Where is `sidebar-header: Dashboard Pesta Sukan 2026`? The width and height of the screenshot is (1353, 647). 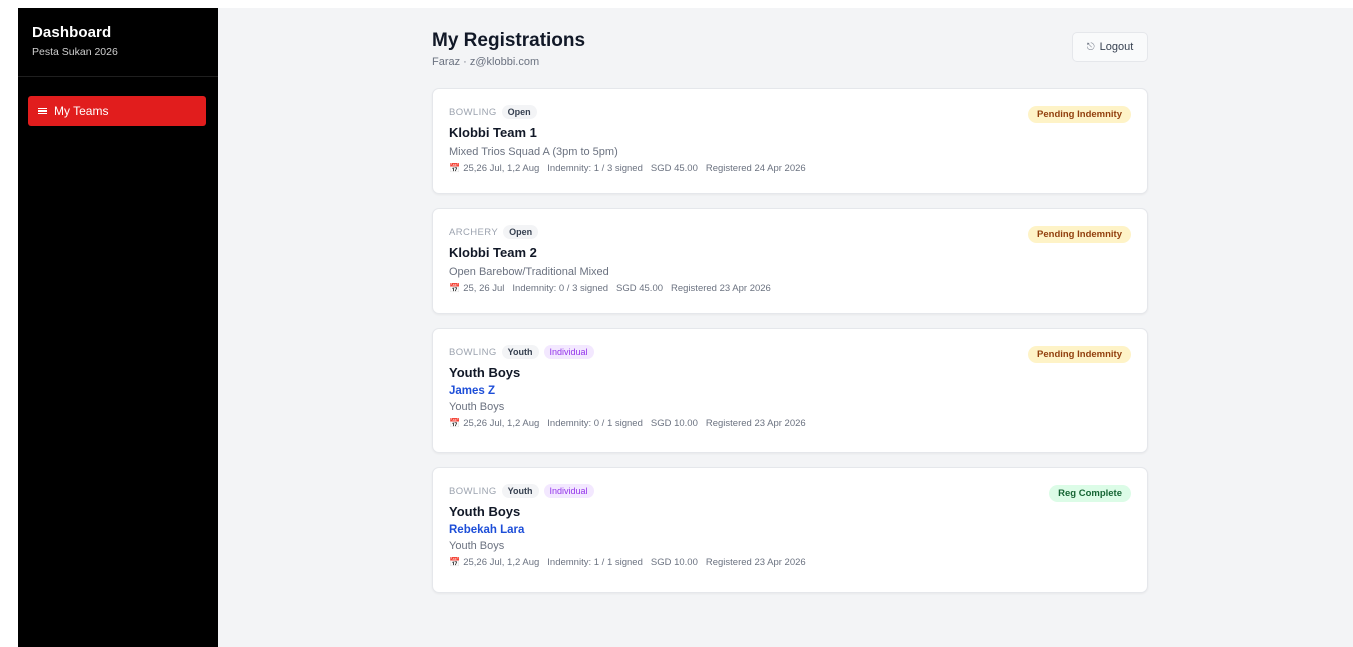 sidebar-header: Dashboard Pesta Sukan 2026 is located at coordinates (118, 42).